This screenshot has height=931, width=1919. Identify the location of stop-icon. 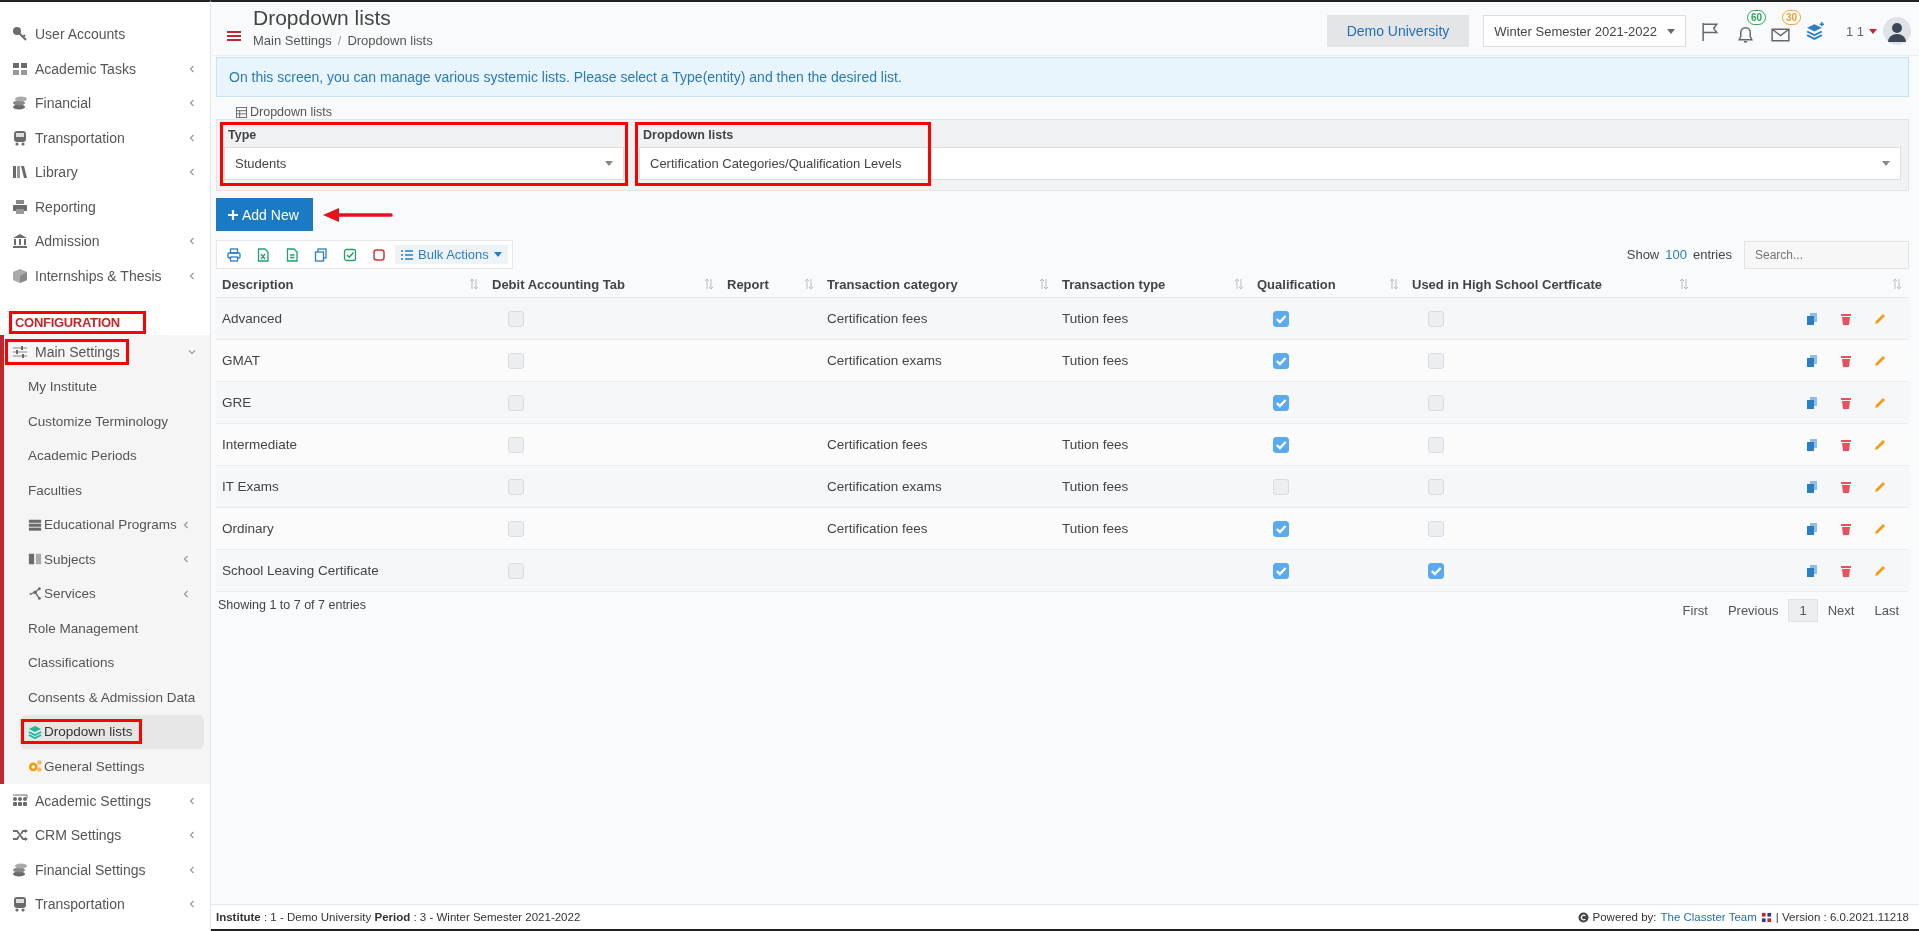
(379, 254).